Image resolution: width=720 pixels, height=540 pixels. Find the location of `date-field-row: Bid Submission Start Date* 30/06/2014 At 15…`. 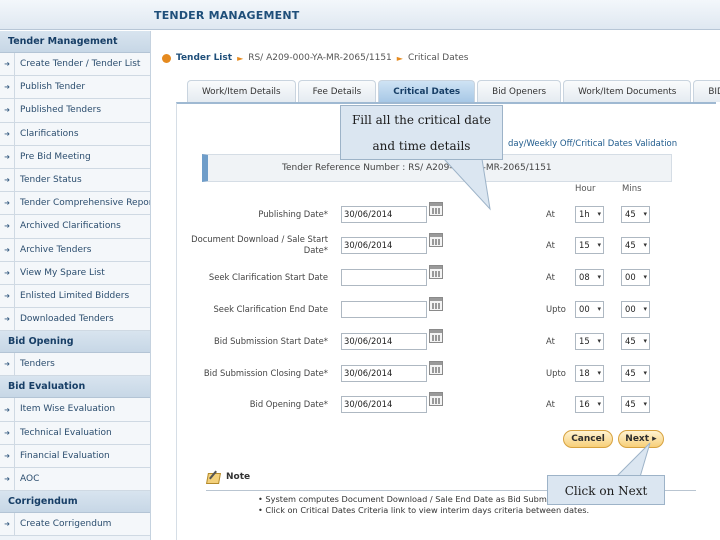

date-field-row: Bid Submission Start Date* 30/06/2014 At 15… is located at coordinates (440, 341).